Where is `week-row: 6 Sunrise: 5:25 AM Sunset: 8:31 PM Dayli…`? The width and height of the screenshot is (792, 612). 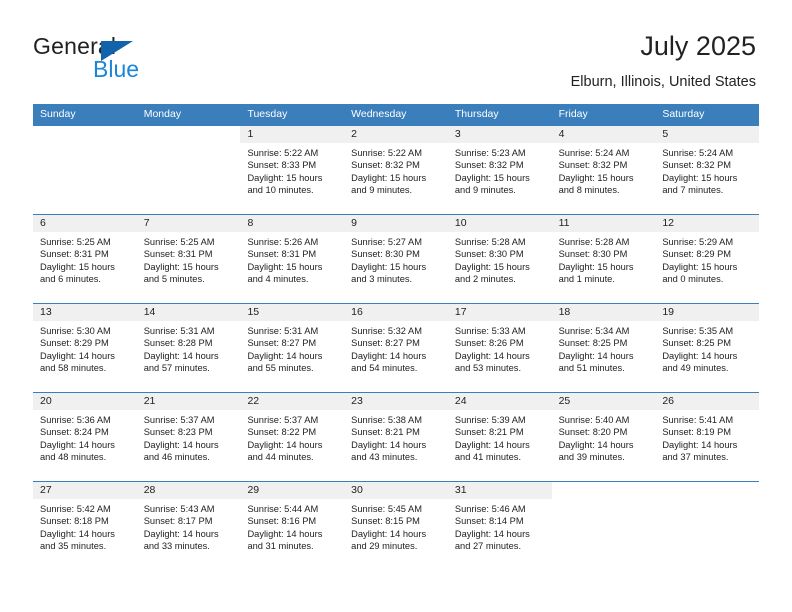
week-row: 6 Sunrise: 5:25 AM Sunset: 8:31 PM Dayli… is located at coordinates (396, 258).